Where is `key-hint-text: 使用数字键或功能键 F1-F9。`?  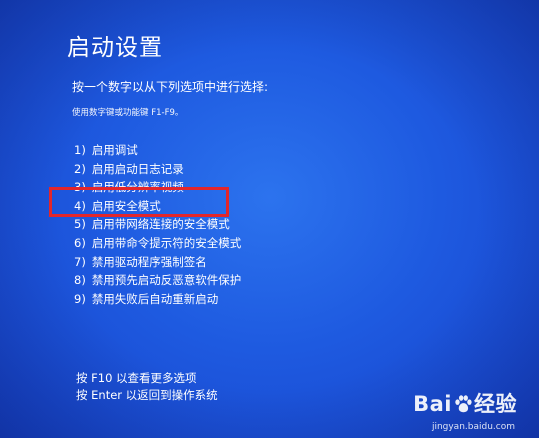 key-hint-text: 使用数字键或功能键 F1-F9。 is located at coordinates (128, 113).